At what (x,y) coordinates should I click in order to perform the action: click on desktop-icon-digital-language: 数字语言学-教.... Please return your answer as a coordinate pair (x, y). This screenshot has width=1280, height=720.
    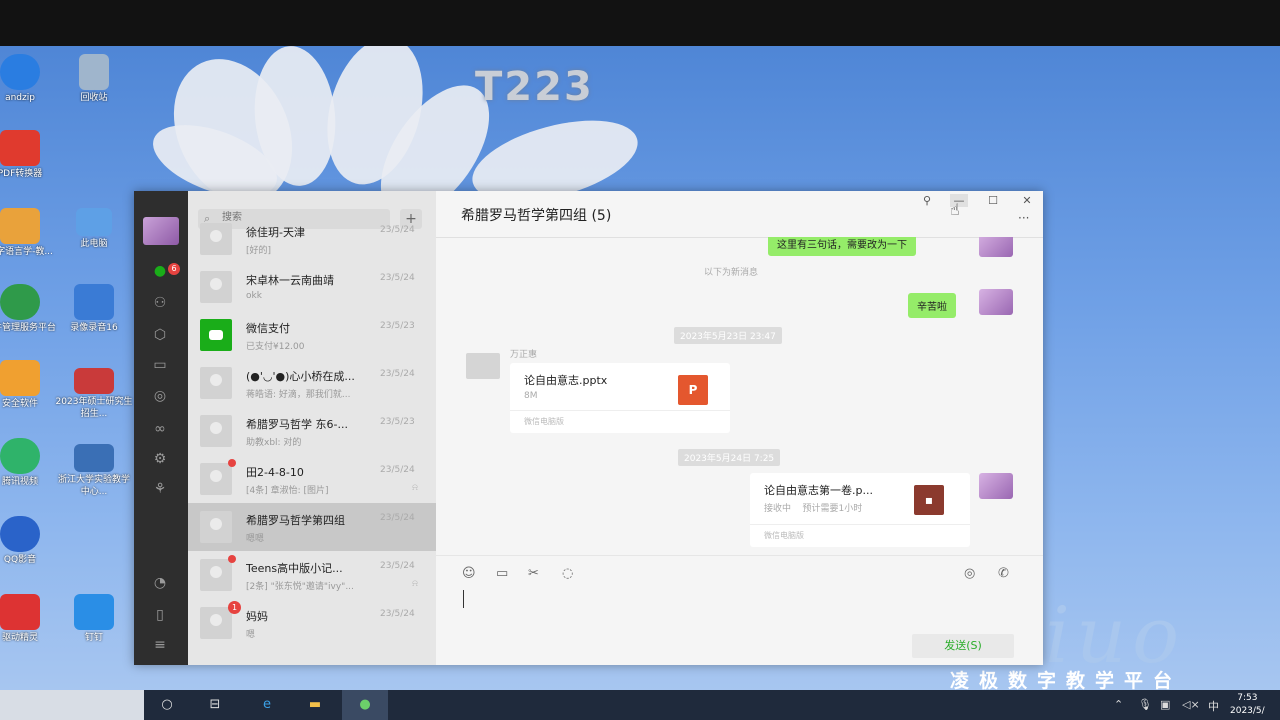
    Looking at the image, I should click on (30, 233).